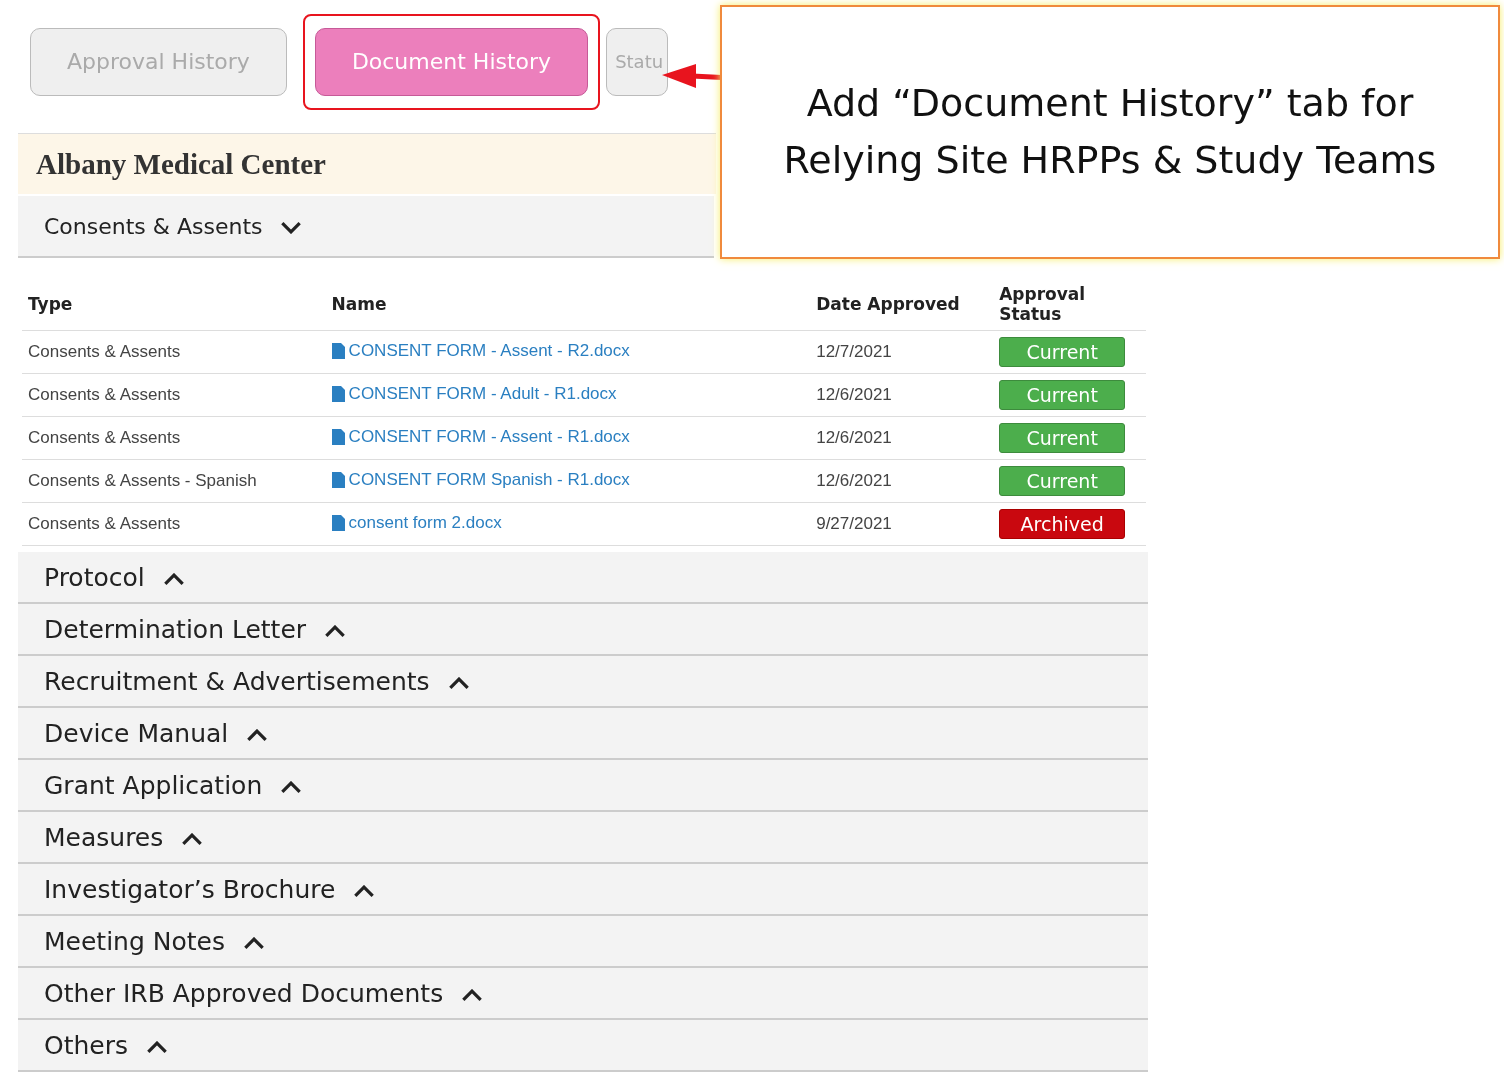 This screenshot has width=1504, height=1078. Describe the element at coordinates (583, 630) in the screenshot. I see `section-header: Determination Letter` at that location.